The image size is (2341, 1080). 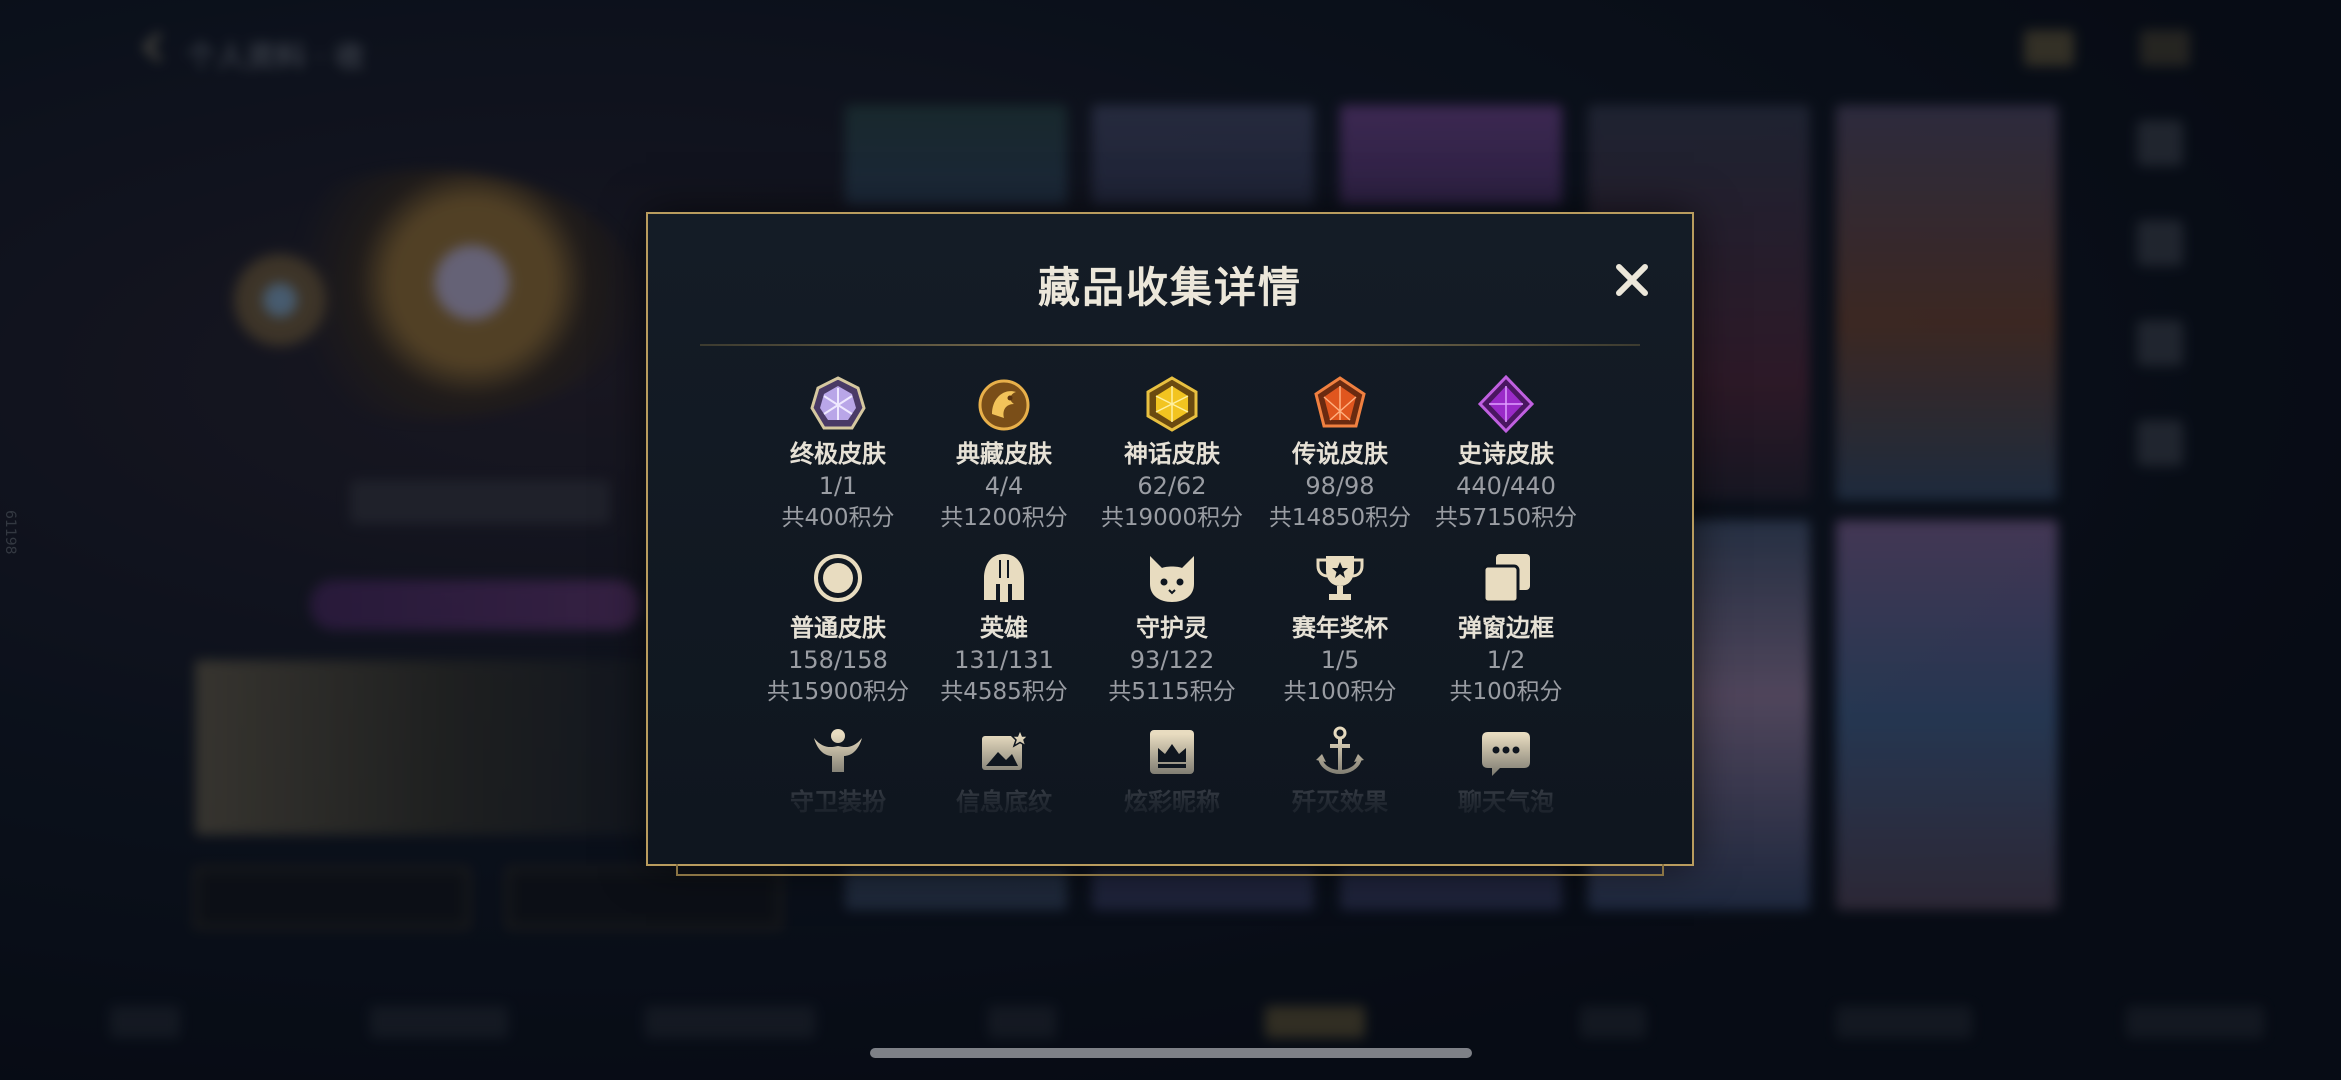 I want to click on item-count: 1/1, so click(x=838, y=486).